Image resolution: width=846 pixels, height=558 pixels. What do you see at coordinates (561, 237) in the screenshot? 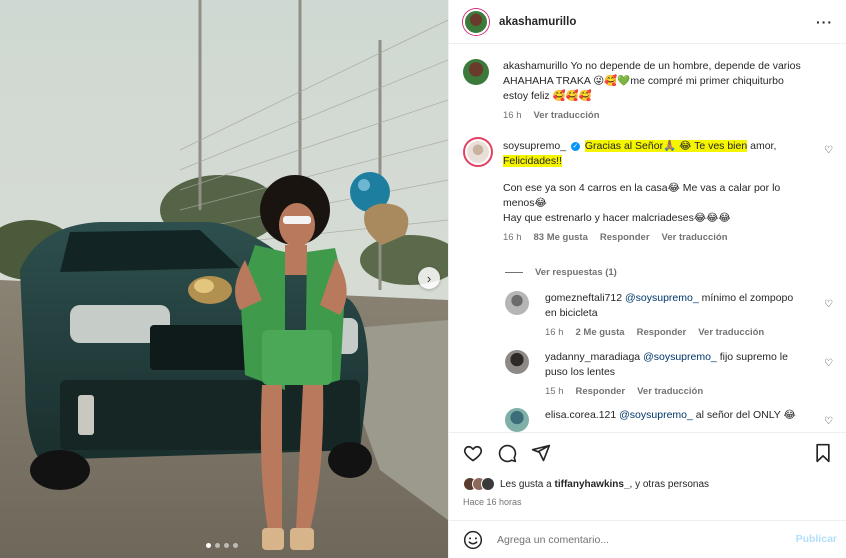
I see `comment-likes: 83 Me gusta` at bounding box center [561, 237].